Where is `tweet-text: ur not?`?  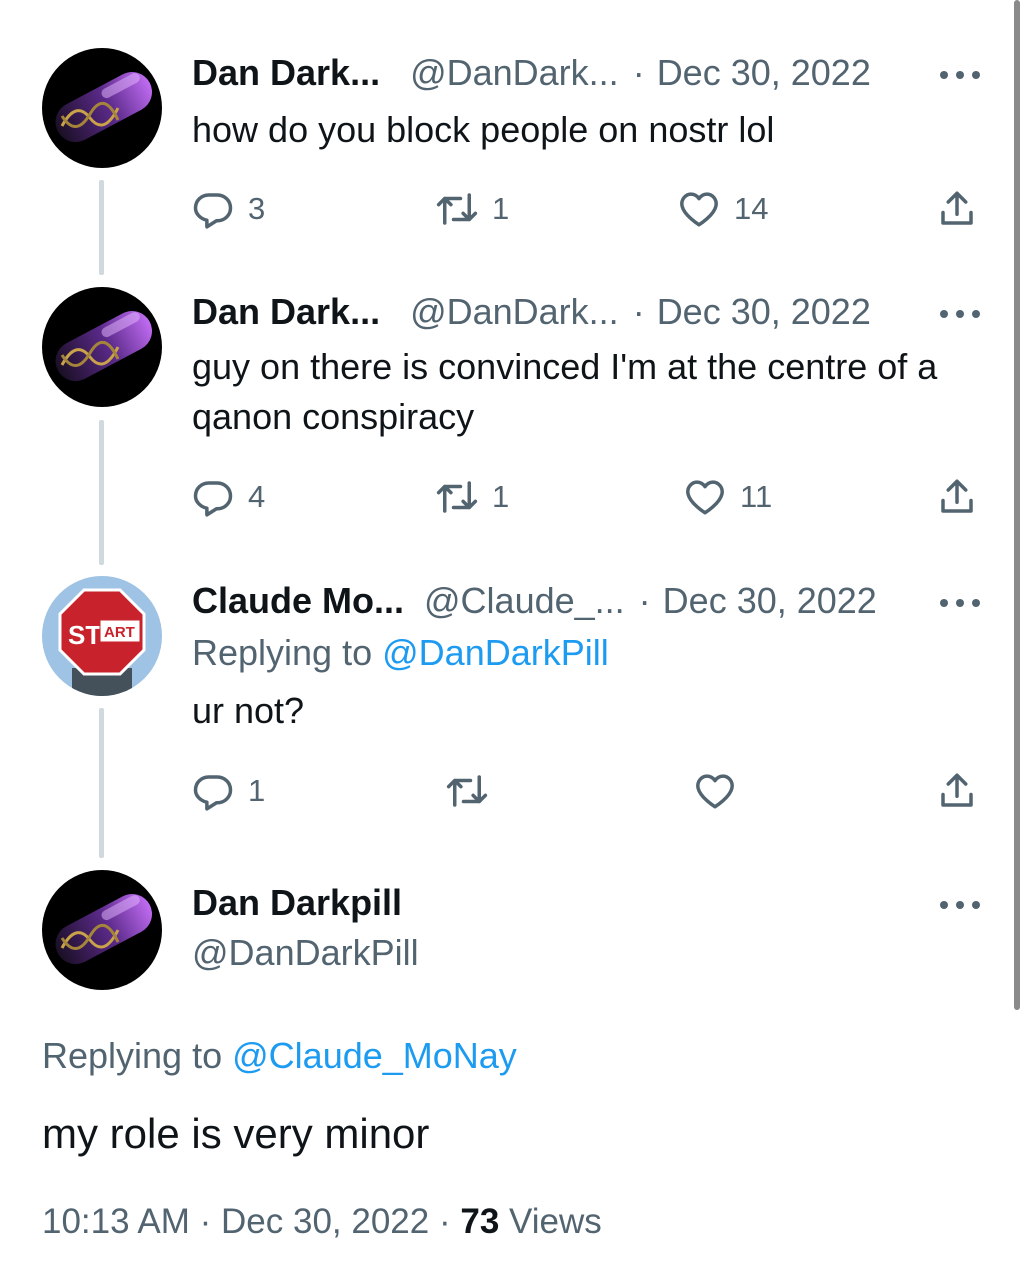 tweet-text: ur not? is located at coordinates (587, 711).